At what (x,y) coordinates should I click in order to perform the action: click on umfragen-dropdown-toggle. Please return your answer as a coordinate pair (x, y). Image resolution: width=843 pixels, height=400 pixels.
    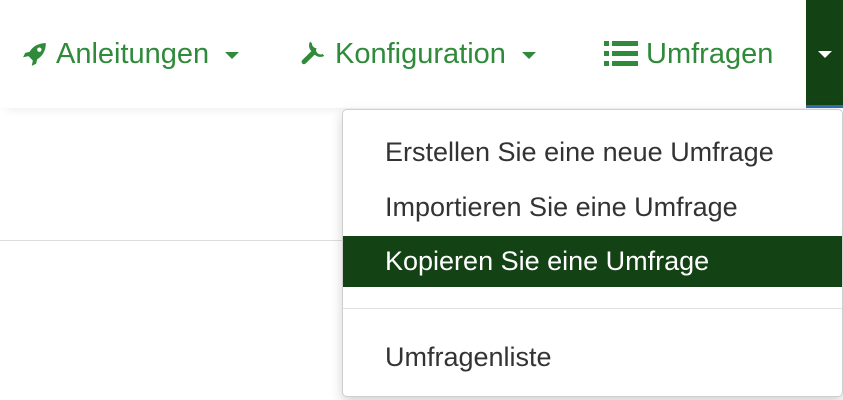
    Looking at the image, I should click on (824, 54).